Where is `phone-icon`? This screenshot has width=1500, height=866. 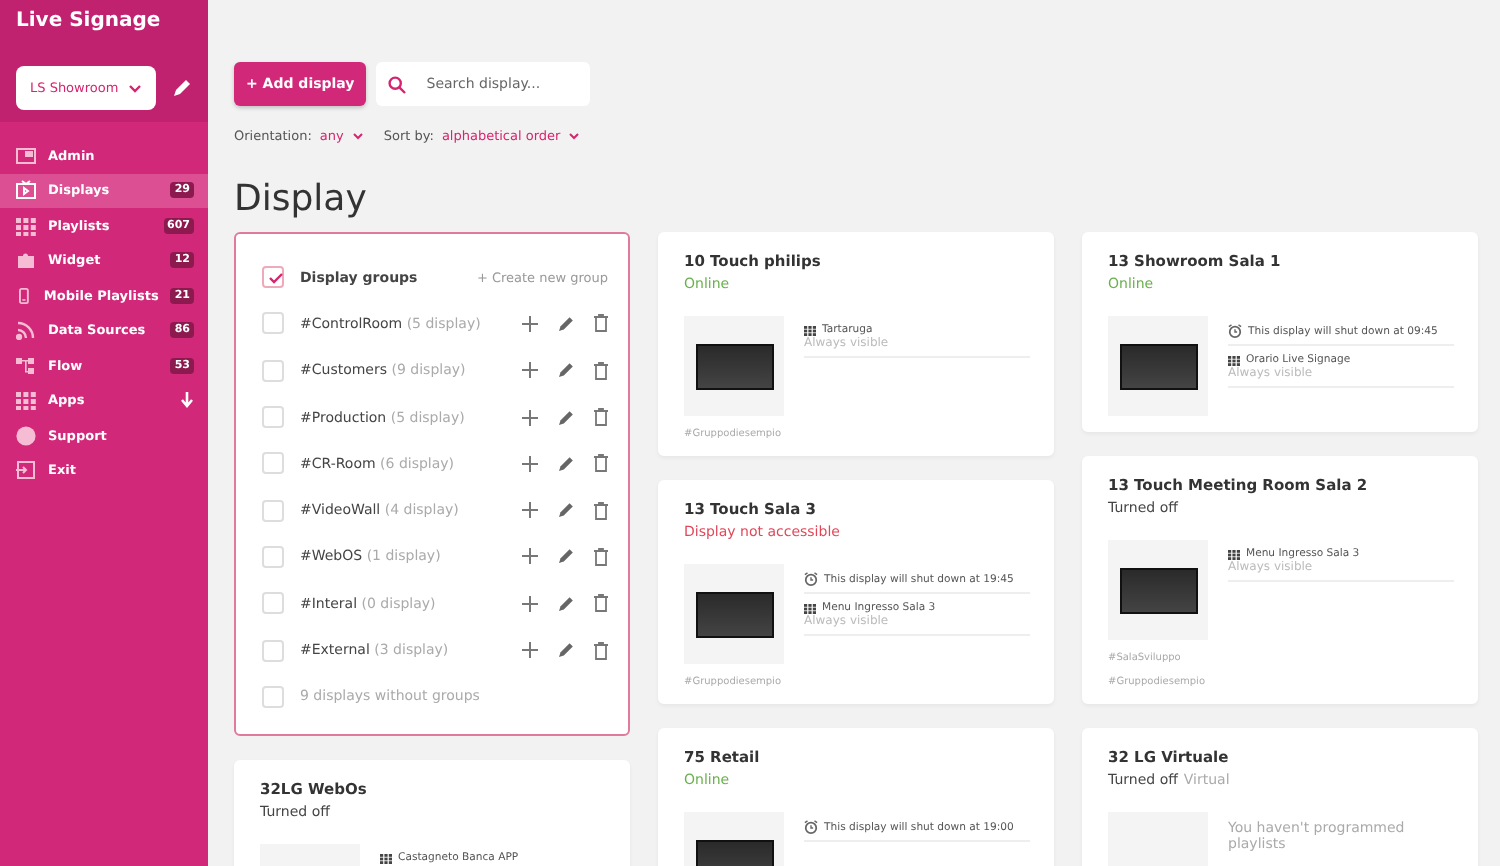
phone-icon is located at coordinates (24, 295).